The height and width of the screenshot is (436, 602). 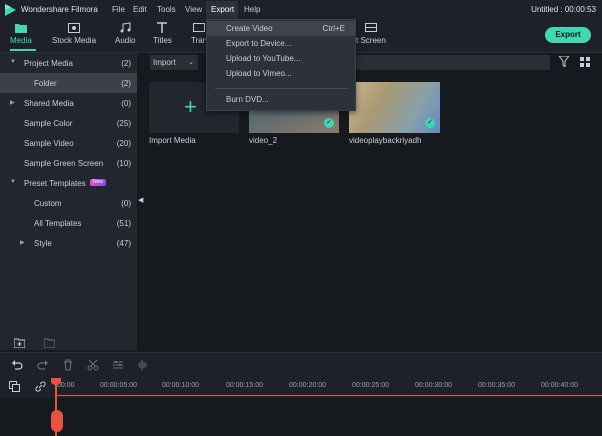 I want to click on sidebar-item-label: Project Media, so click(x=48, y=63).